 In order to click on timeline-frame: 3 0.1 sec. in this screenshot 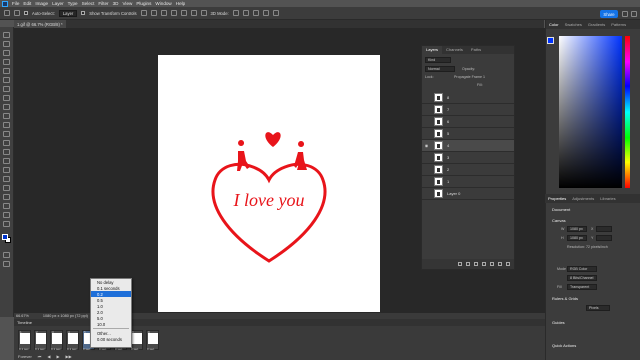, I will do `click(56, 340)`.